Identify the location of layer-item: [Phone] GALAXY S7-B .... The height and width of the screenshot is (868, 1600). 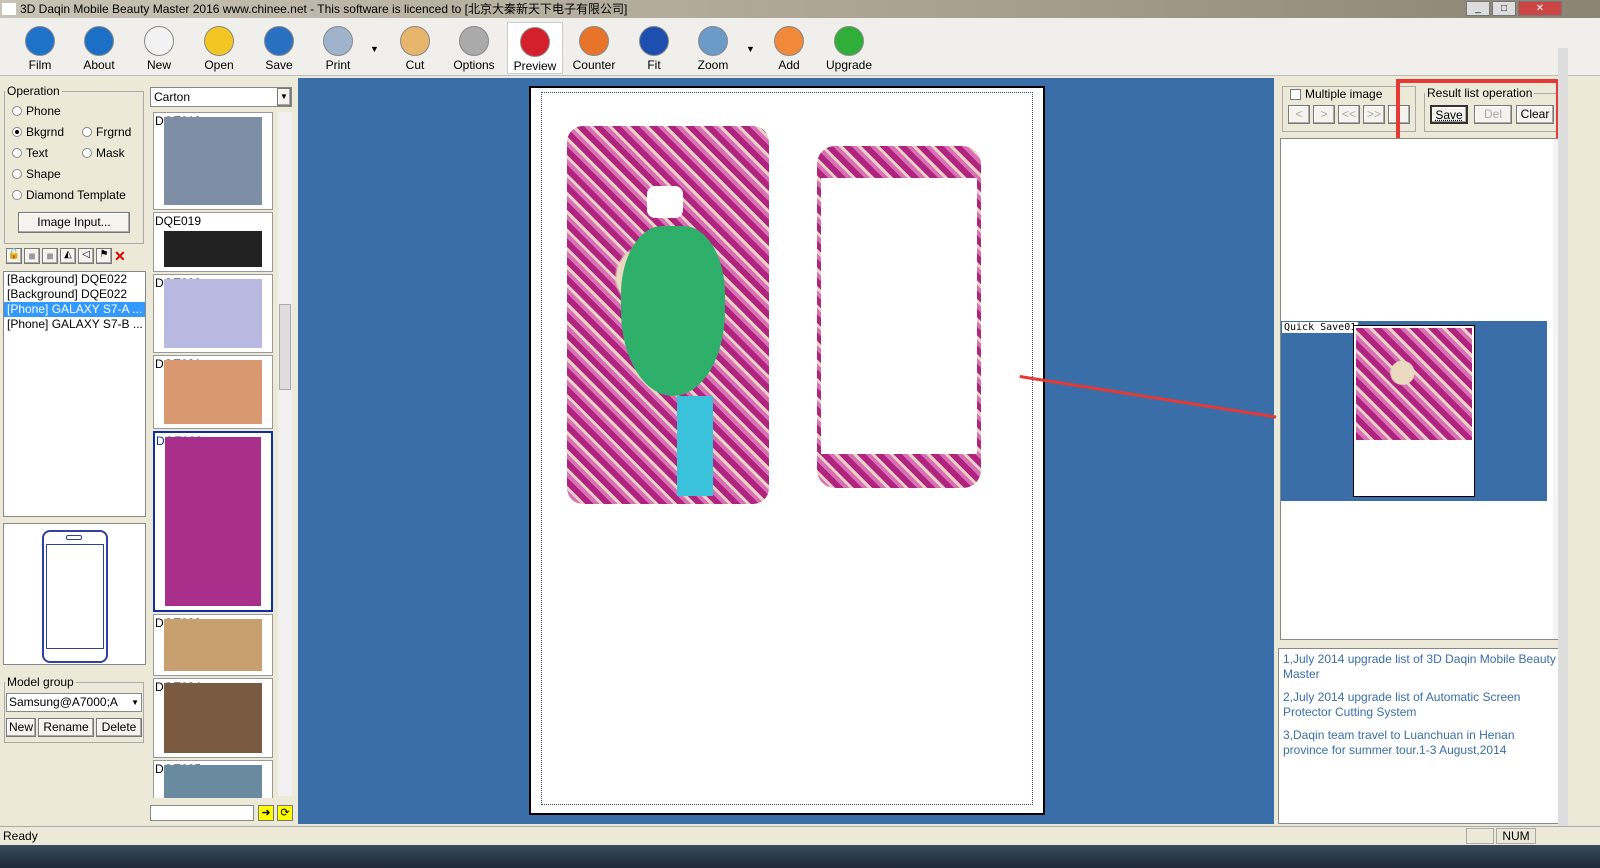
(74, 324).